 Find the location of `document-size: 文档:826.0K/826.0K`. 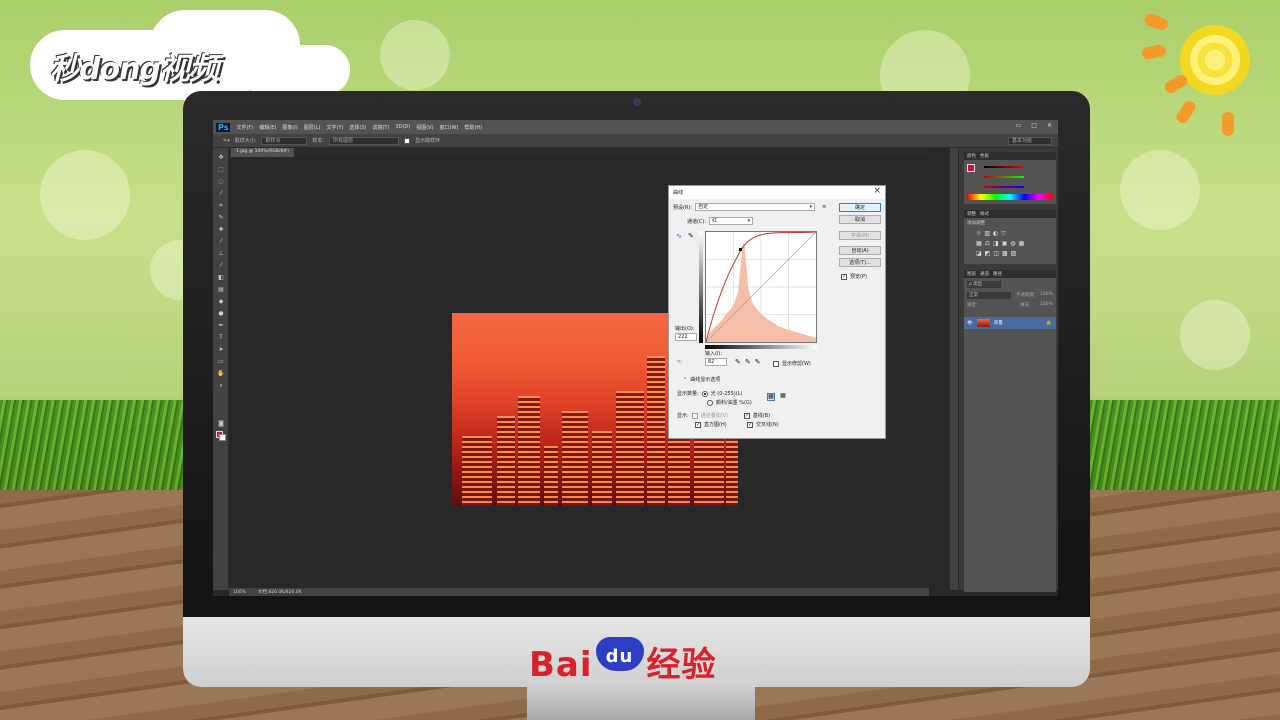

document-size: 文档:826.0K/826.0K is located at coordinates (279, 592).